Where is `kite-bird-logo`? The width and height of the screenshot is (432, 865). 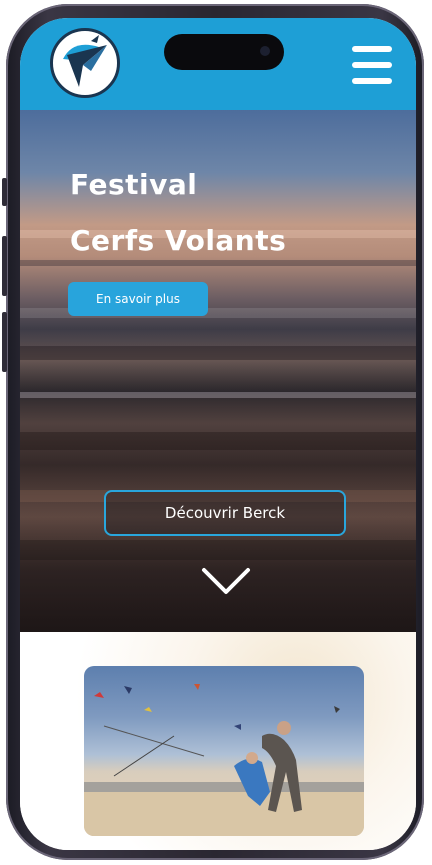 kite-bird-logo is located at coordinates (85, 63).